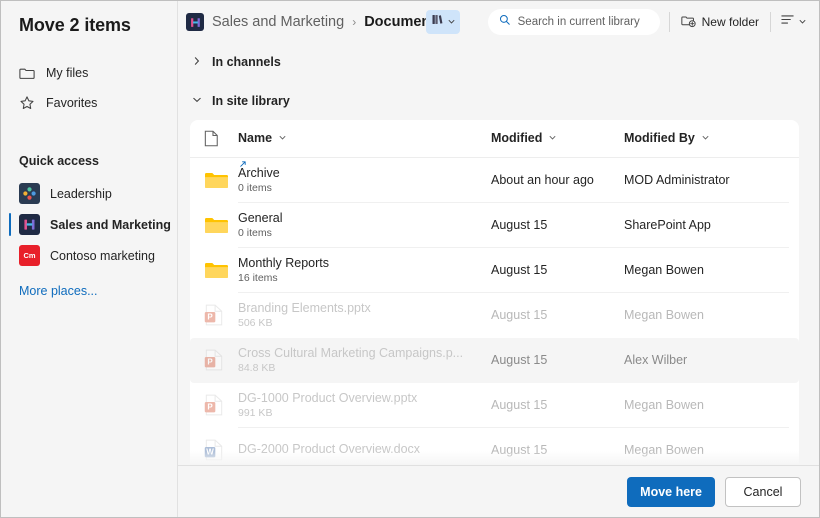  I want to click on breadcrumb: Sales and Marketing › Documents, so click(314, 22).